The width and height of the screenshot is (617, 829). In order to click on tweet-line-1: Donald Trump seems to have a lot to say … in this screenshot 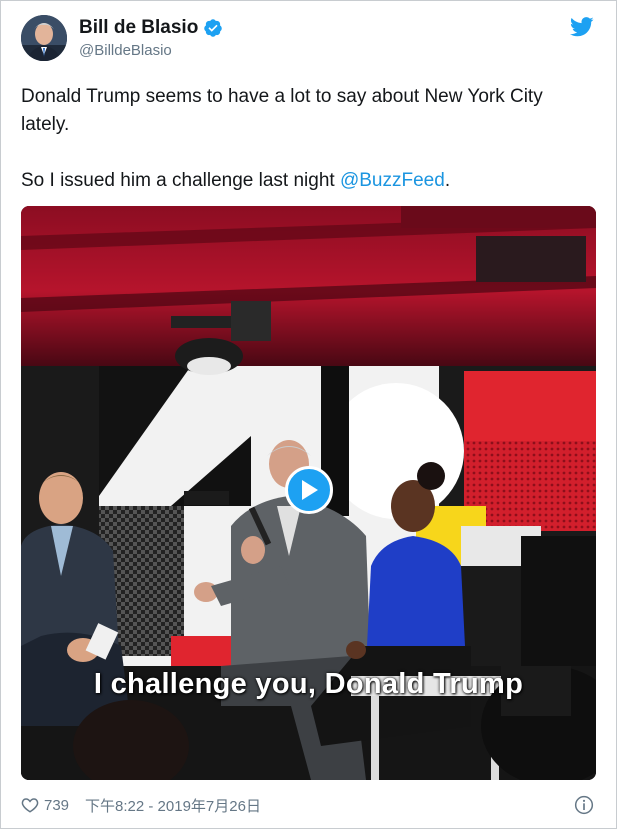, I will do `click(282, 110)`.